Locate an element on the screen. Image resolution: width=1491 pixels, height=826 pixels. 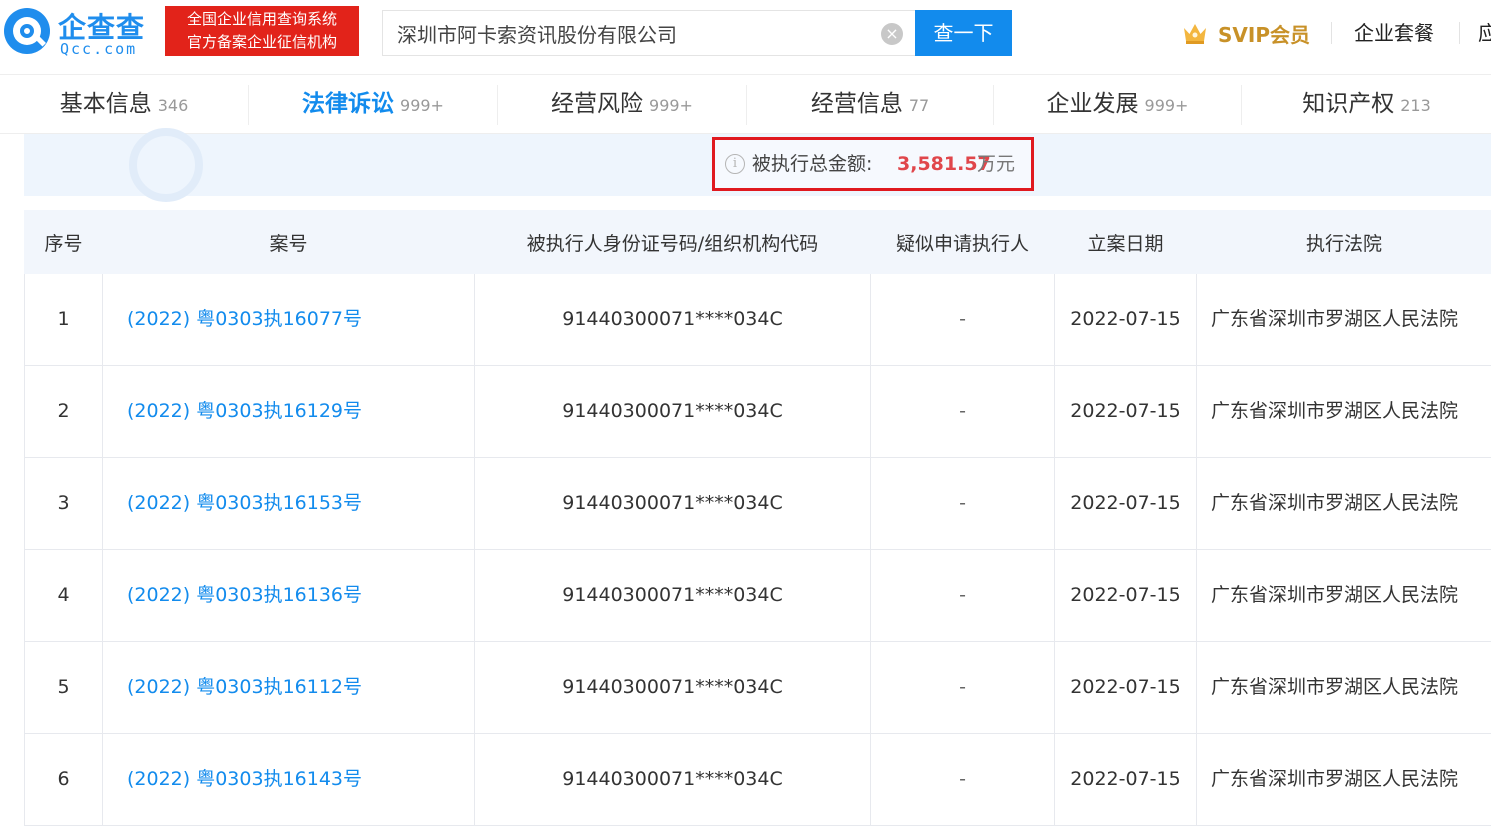
header-applicant: 疑似申请执行人 is located at coordinates (963, 242).